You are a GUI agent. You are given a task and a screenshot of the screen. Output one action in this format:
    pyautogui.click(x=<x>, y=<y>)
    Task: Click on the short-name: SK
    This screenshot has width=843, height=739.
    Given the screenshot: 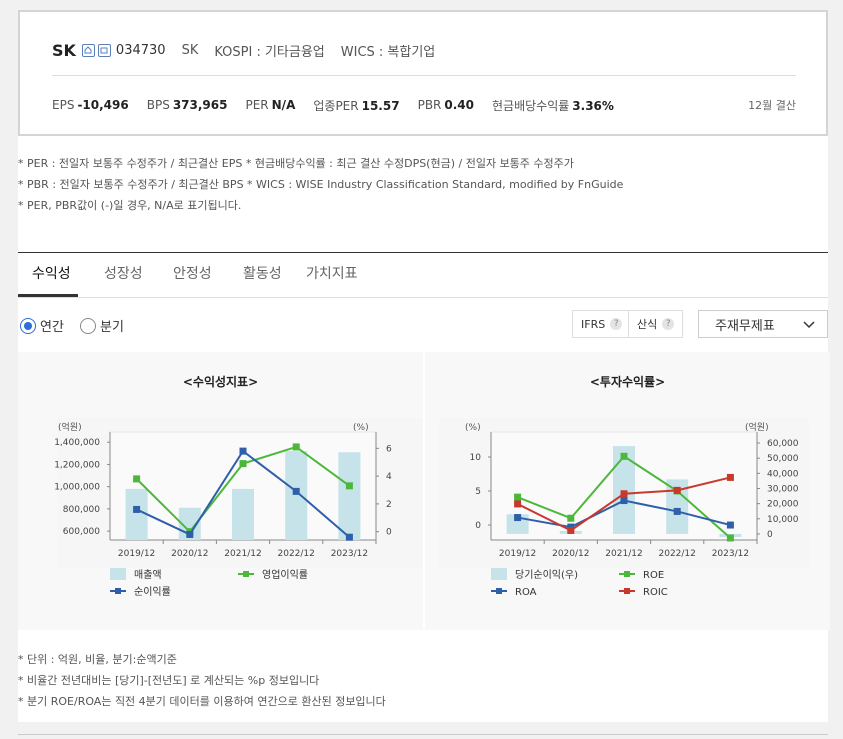 What is the action you would take?
    pyautogui.click(x=190, y=50)
    